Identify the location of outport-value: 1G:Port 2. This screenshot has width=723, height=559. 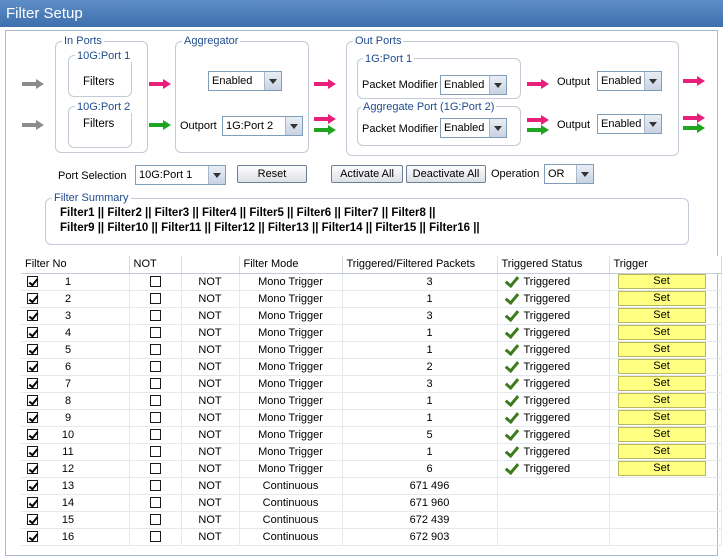
(250, 126).